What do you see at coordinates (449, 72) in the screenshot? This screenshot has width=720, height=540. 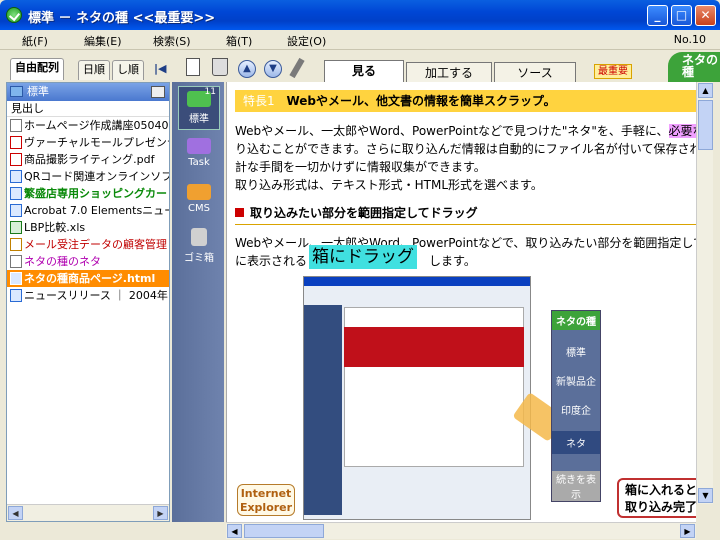 I see `tab-edit: 加工する` at bounding box center [449, 72].